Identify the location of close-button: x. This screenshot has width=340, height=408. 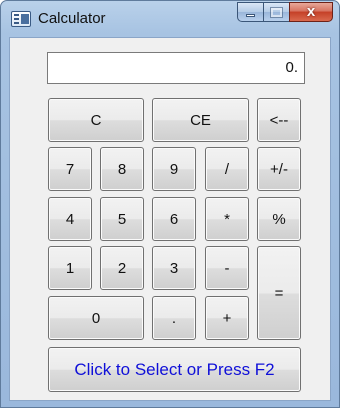
(311, 12).